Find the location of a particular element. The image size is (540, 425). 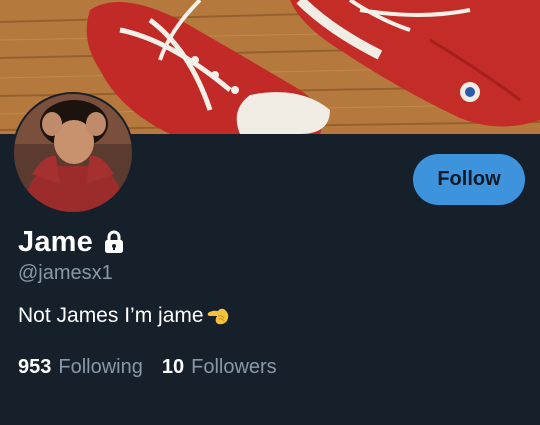

pointing-left-emoji is located at coordinates (218, 316).